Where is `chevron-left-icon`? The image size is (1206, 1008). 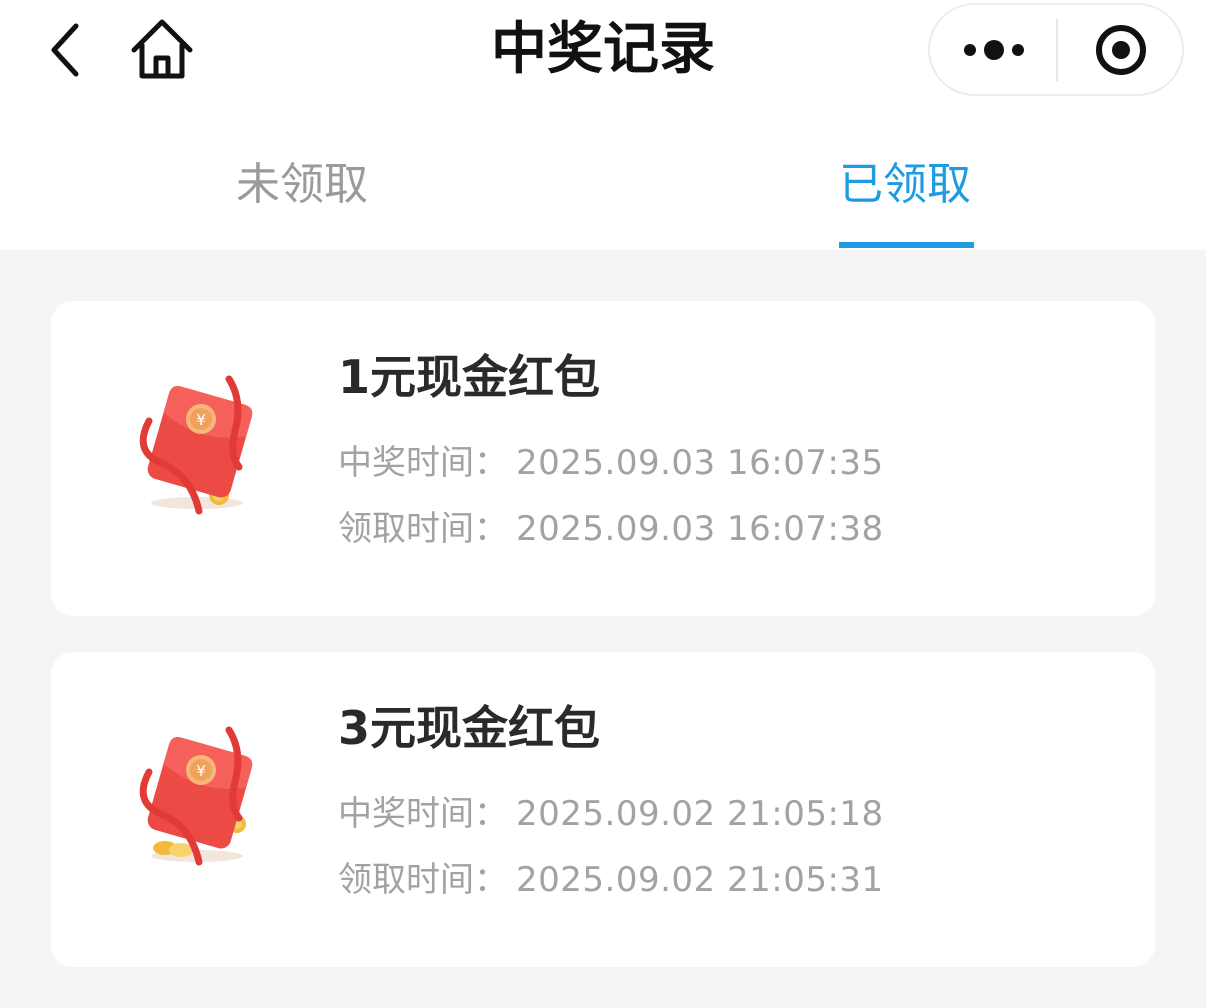 chevron-left-icon is located at coordinates (65, 50).